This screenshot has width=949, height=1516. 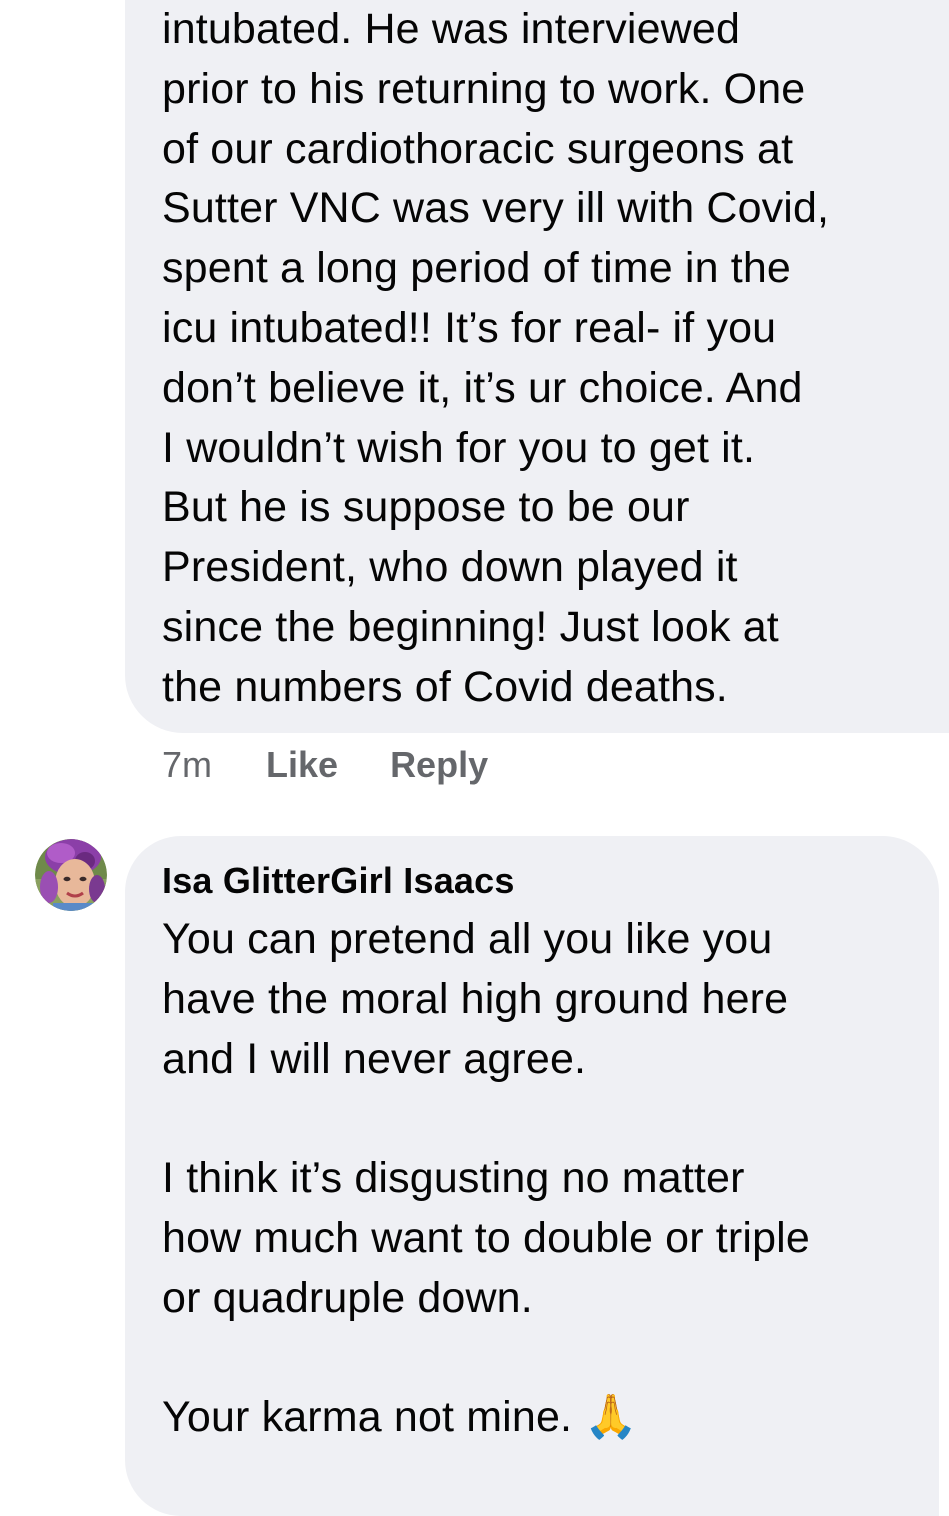 What do you see at coordinates (439, 765) in the screenshot?
I see `reply-button: Reply` at bounding box center [439, 765].